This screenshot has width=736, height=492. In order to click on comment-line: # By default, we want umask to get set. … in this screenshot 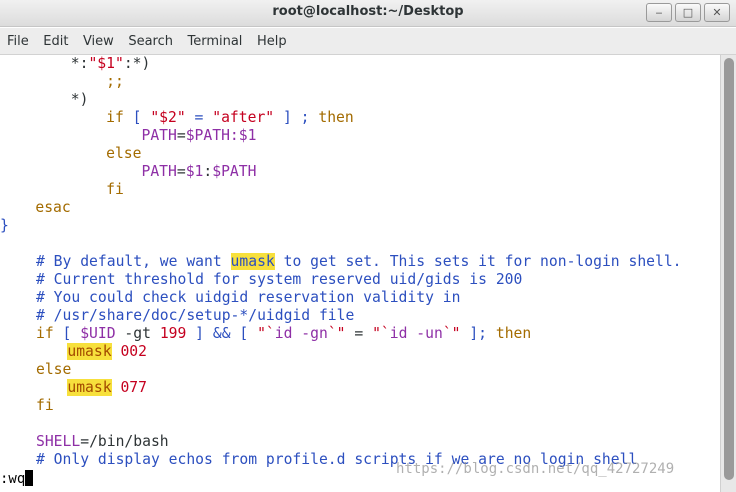, I will do `click(359, 261)`.